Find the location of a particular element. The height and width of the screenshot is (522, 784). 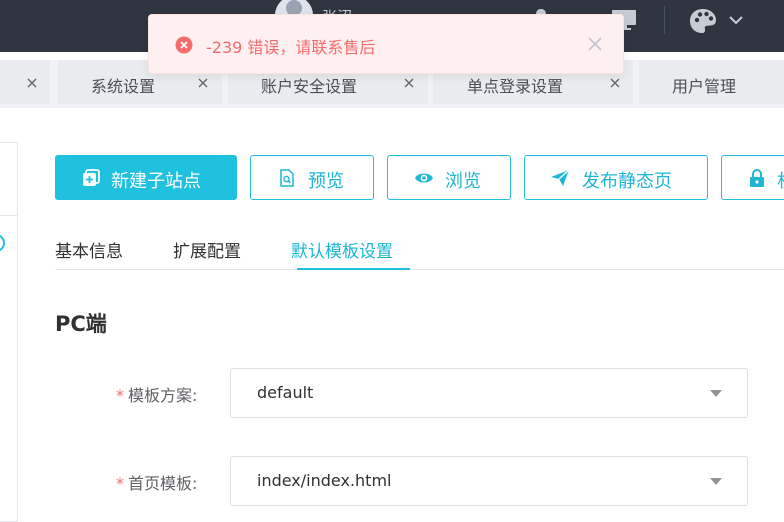

publish-static-button: 发布静态页 is located at coordinates (616, 177).